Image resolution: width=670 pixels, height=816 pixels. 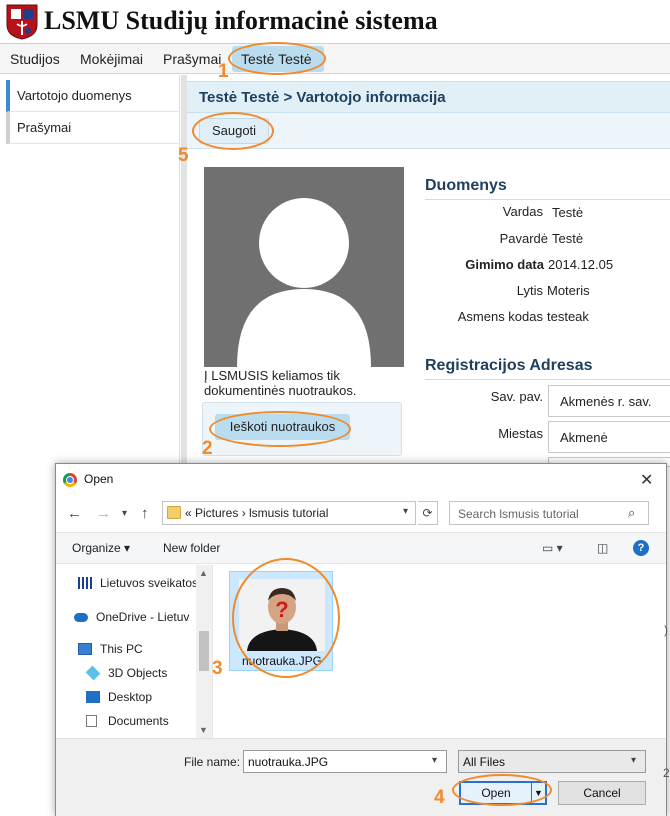 I want to click on nav-item-mokejimai: Mokėjimai, so click(x=111, y=59).